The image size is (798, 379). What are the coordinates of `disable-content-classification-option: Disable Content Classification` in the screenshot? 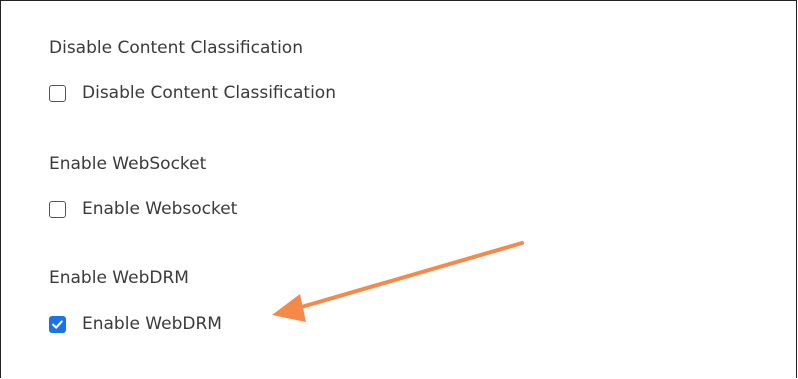 It's located at (192, 93).